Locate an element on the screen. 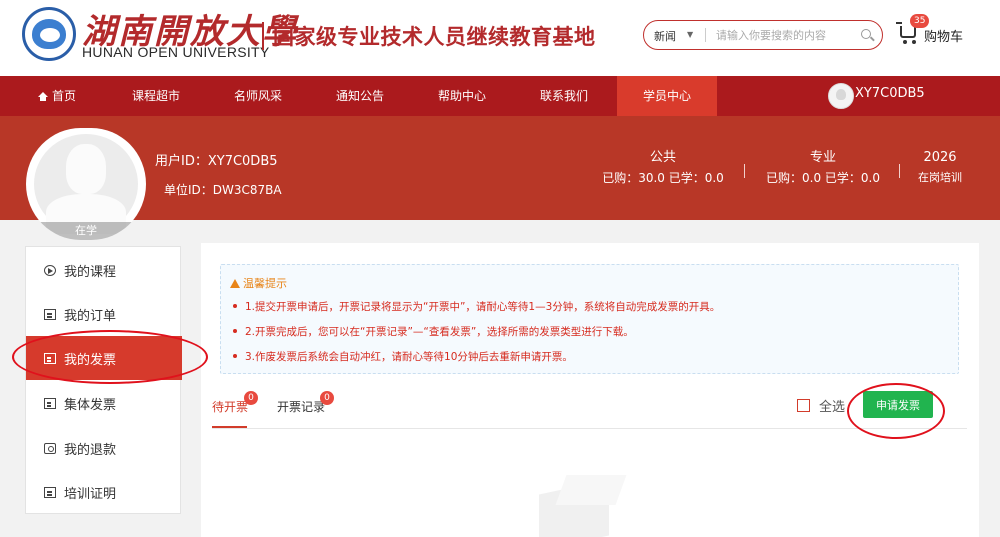  sidebar-item-my-courses: 我的课程 is located at coordinates (104, 270).